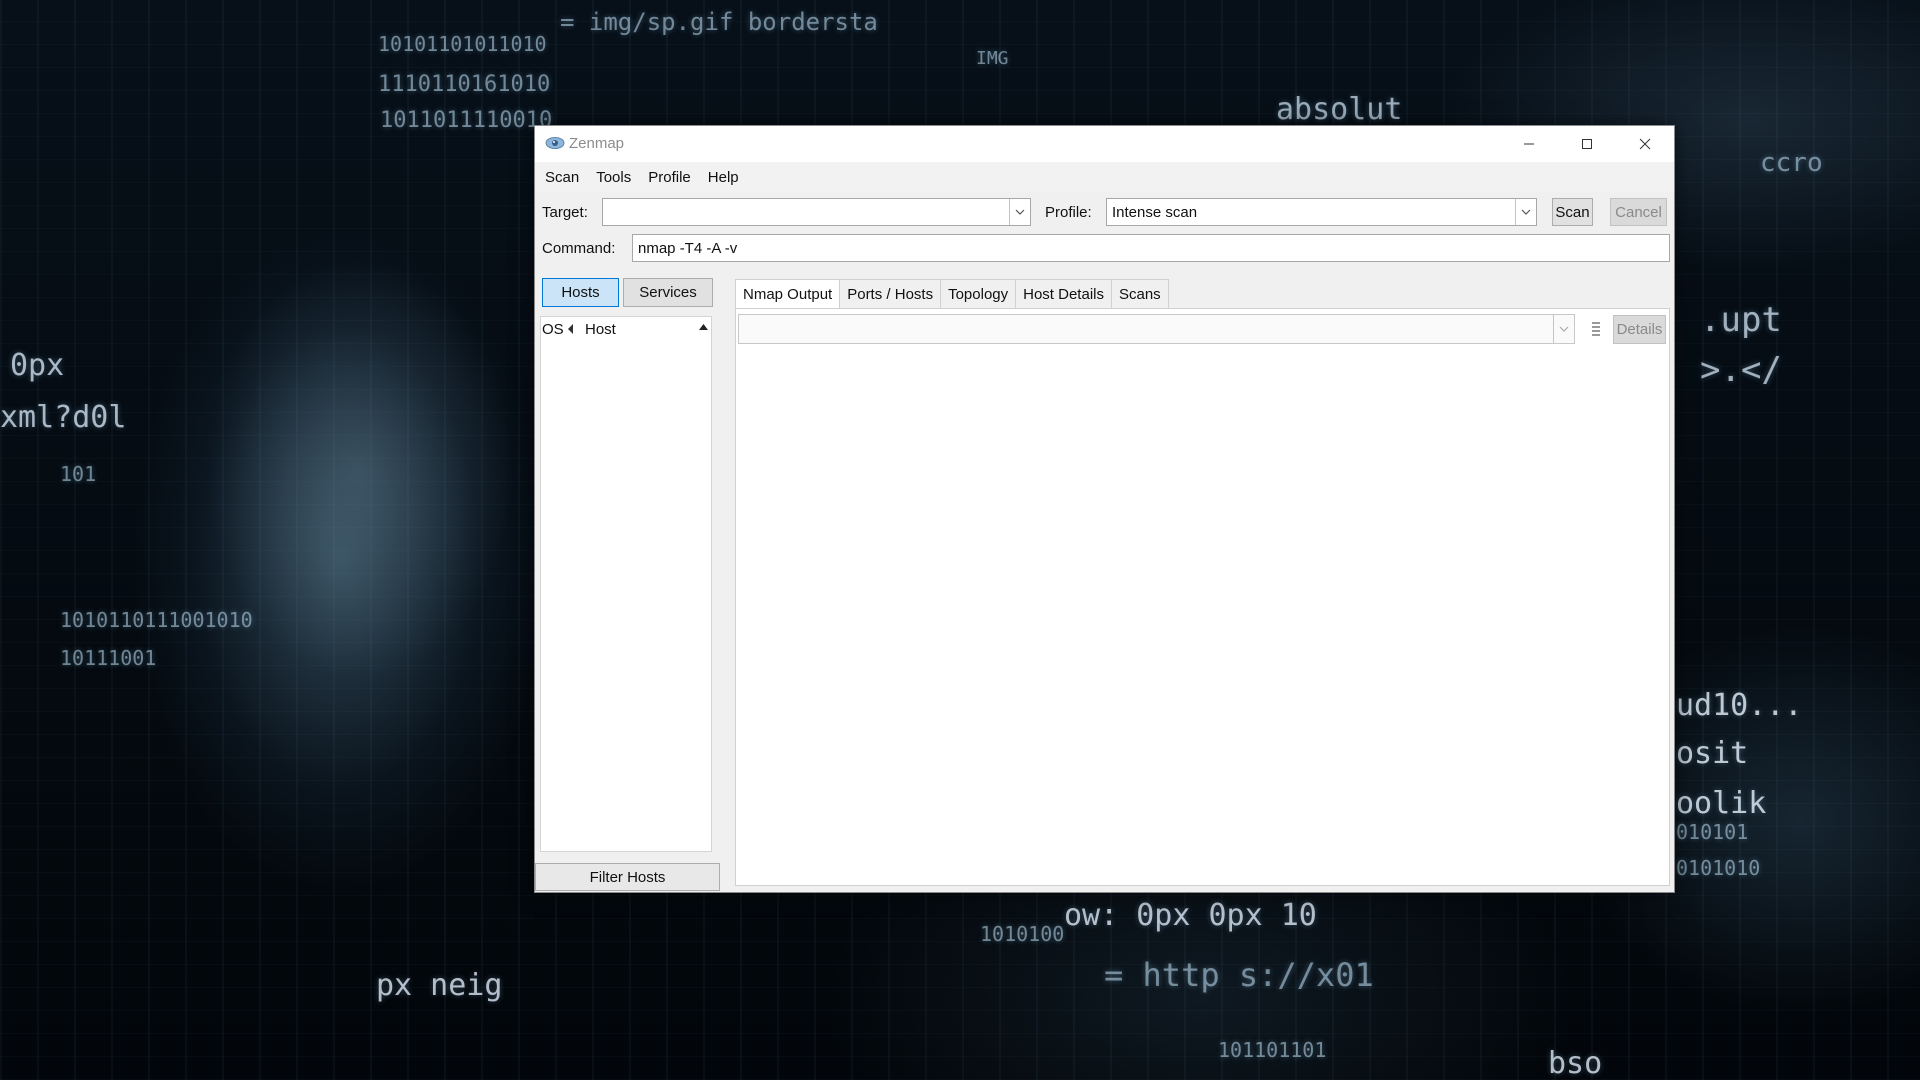 Image resolution: width=1920 pixels, height=1080 pixels. What do you see at coordinates (890, 294) in the screenshot?
I see `tab-ports-hosts: Ports / Hosts` at bounding box center [890, 294].